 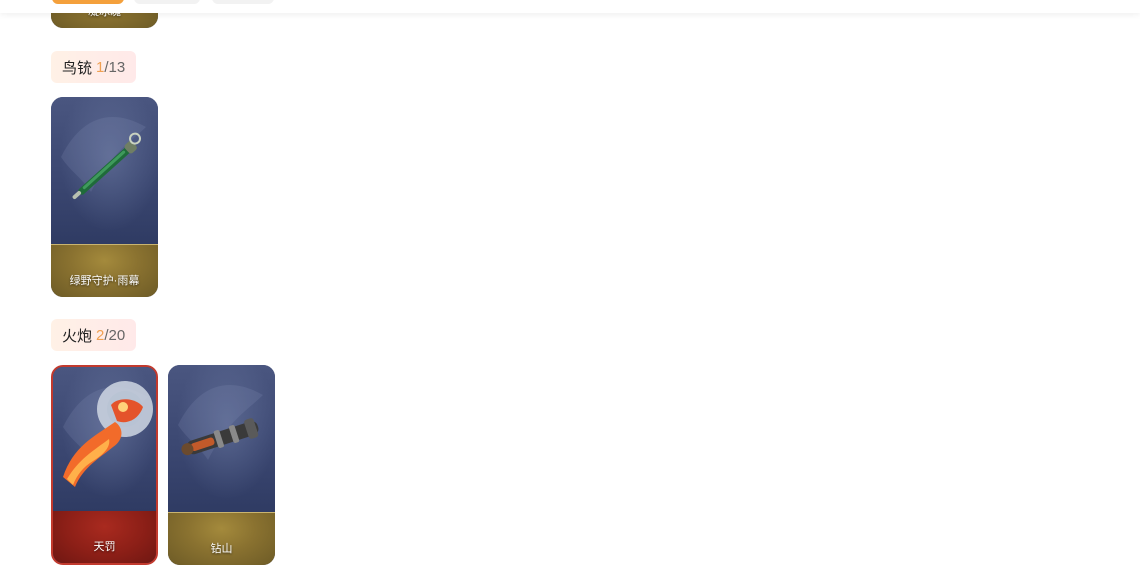 What do you see at coordinates (221, 549) in the screenshot?
I see `weapon-name: 钻山` at bounding box center [221, 549].